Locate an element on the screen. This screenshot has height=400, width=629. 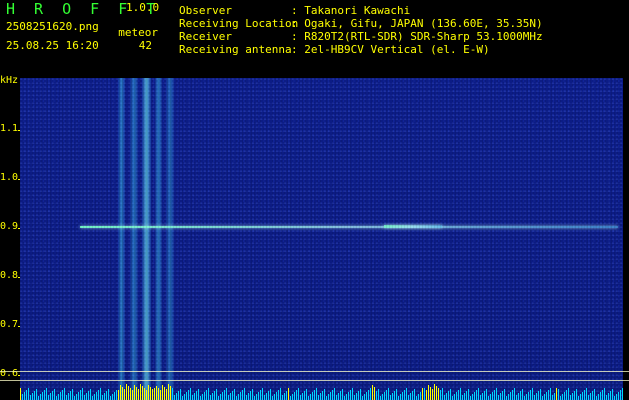
observer-value: : Takanori Kawachi is located at coordinates (351, 10).